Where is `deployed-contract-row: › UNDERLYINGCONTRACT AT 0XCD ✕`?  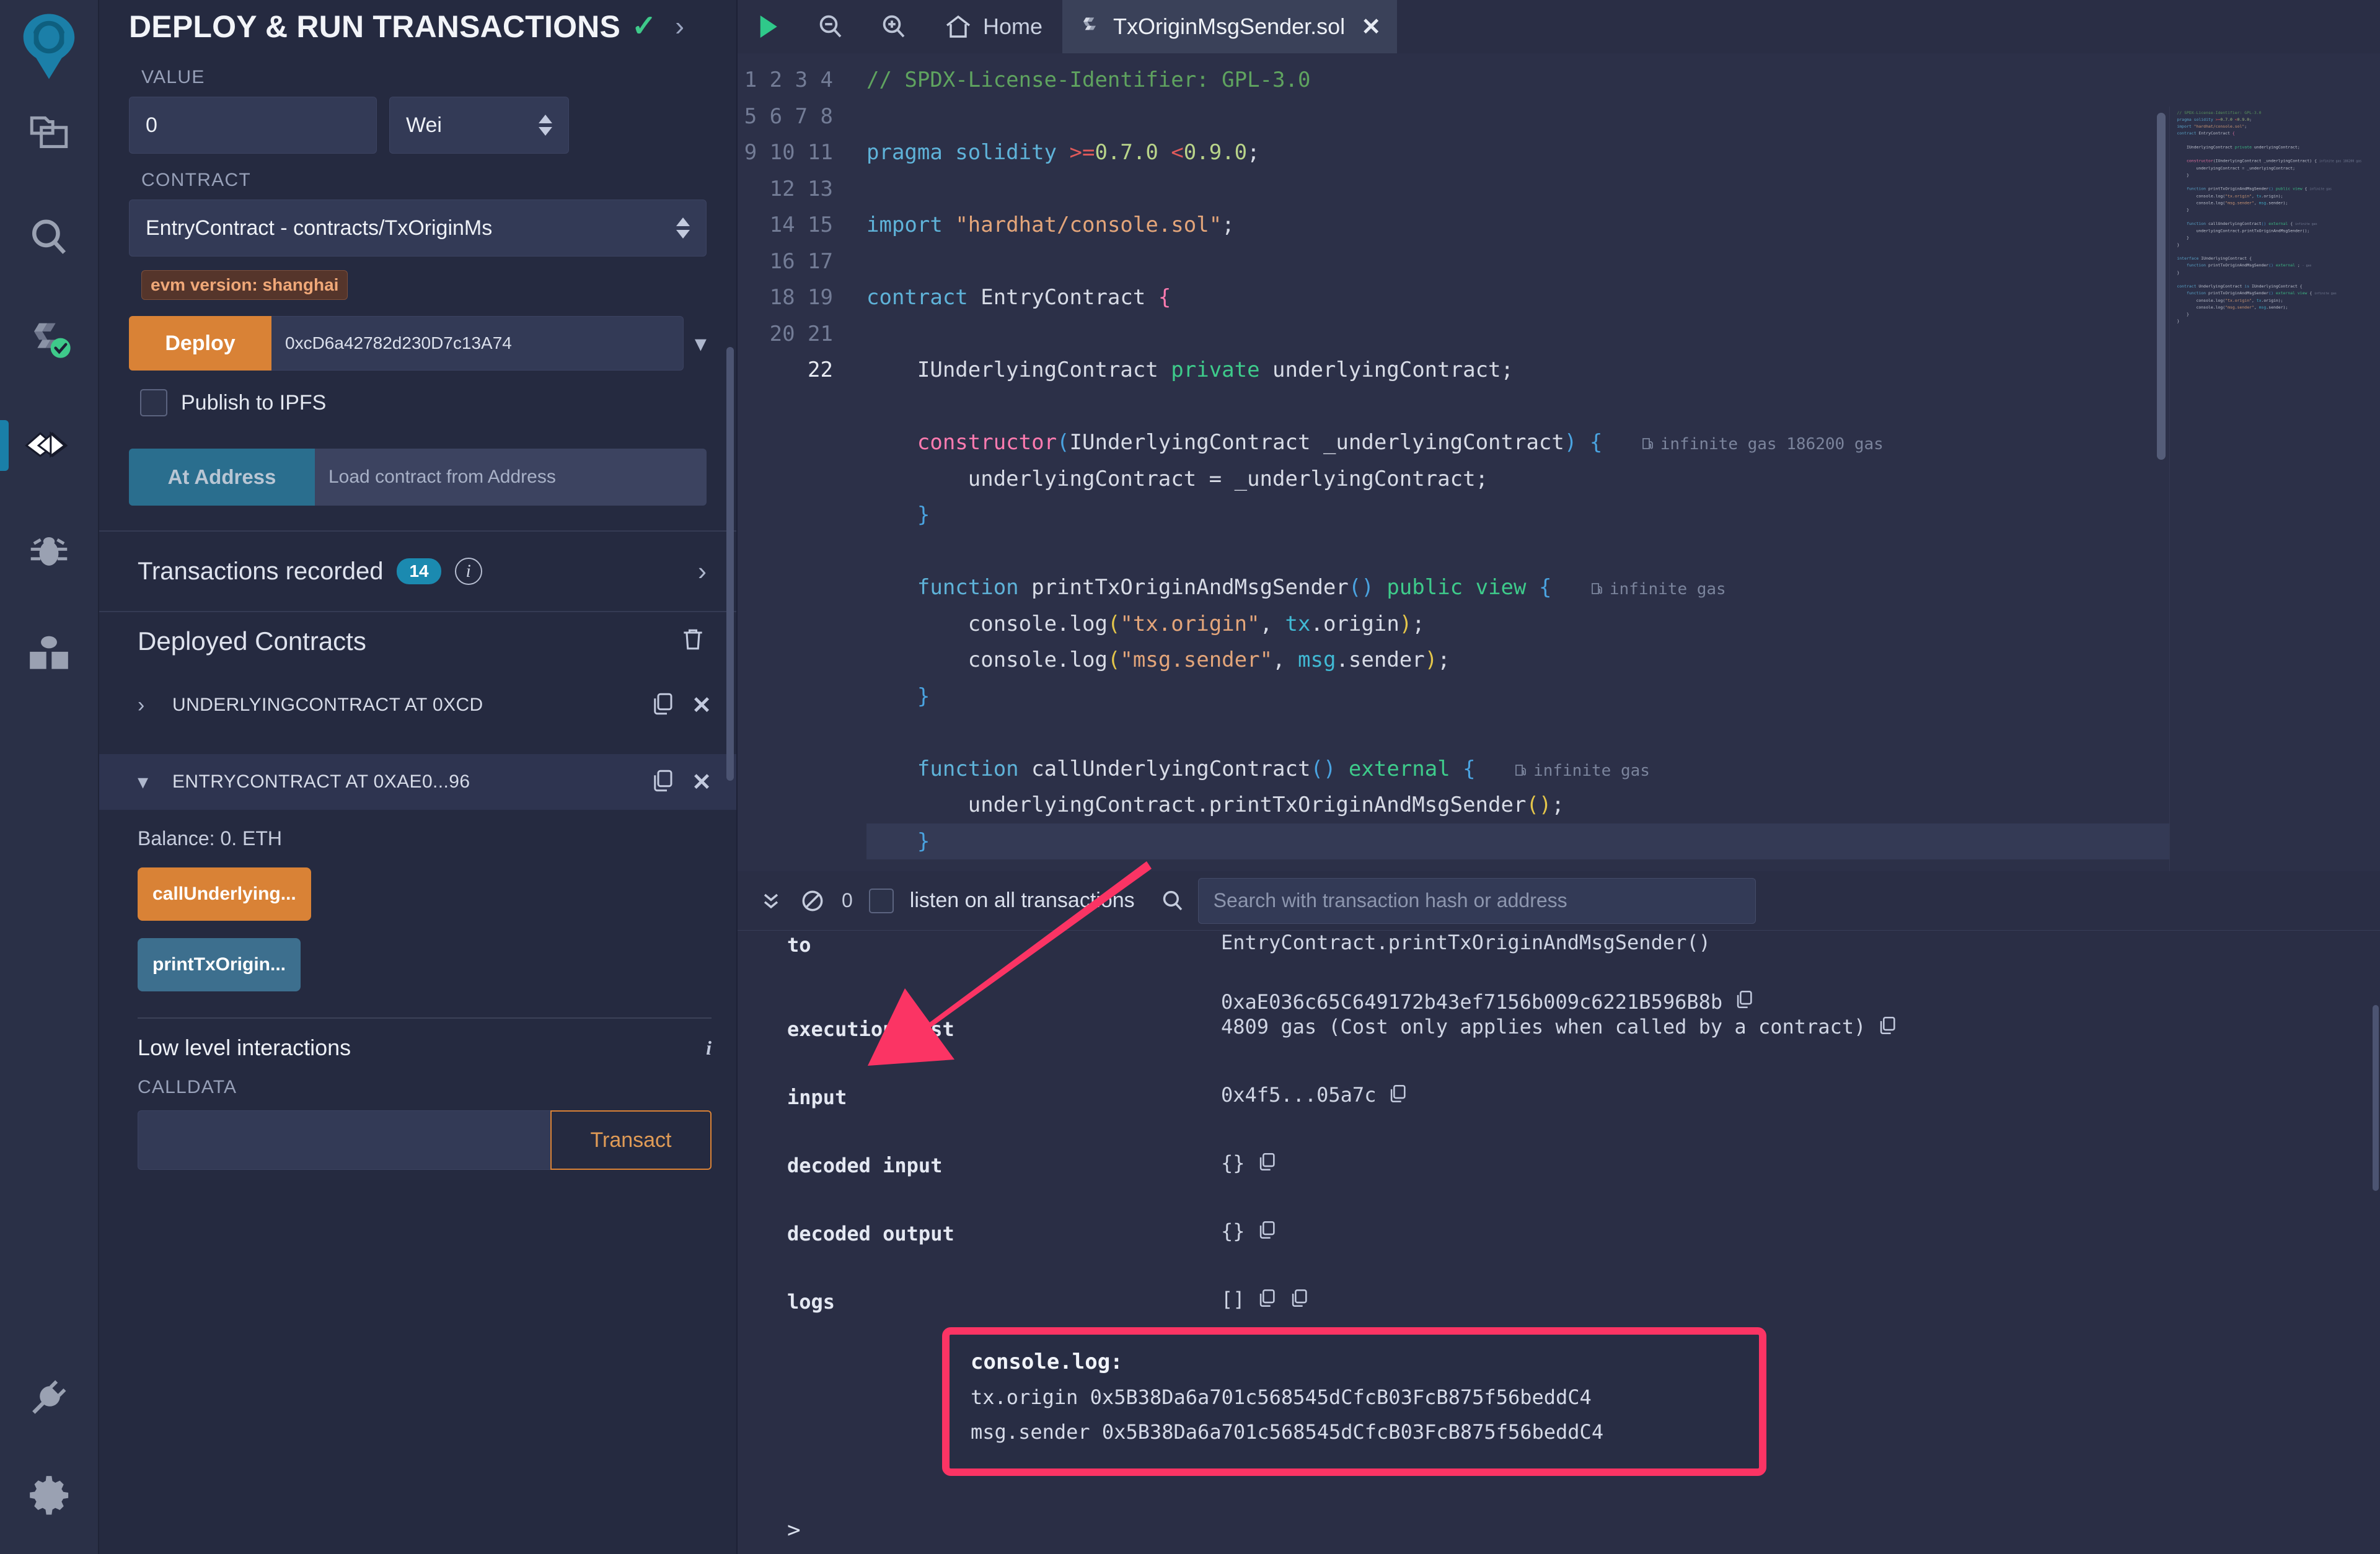 deployed-contract-row: › UNDERLYINGCONTRACT AT 0XCD ✕ is located at coordinates (417, 705).